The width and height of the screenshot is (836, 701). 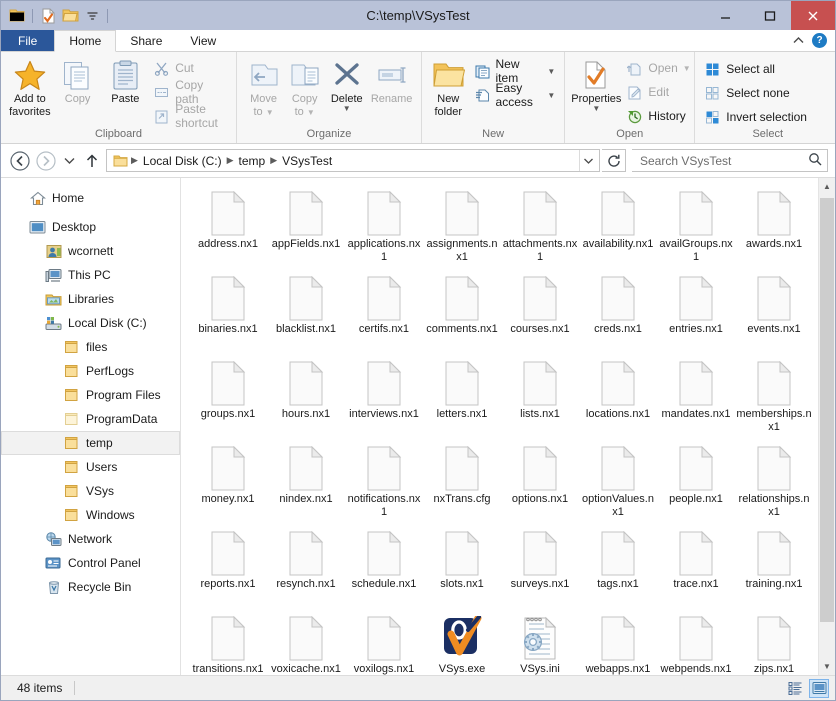 I want to click on select-all-button: Select all, so click(x=755, y=69).